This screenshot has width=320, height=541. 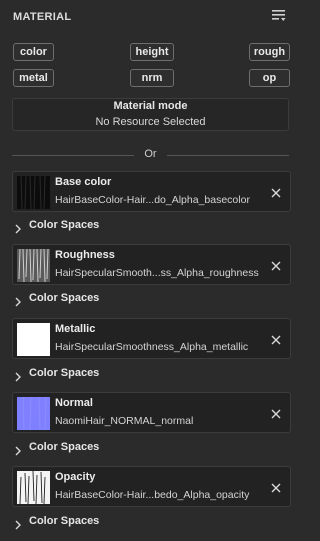 What do you see at coordinates (228, 155) in the screenshot?
I see `separator-line-right` at bounding box center [228, 155].